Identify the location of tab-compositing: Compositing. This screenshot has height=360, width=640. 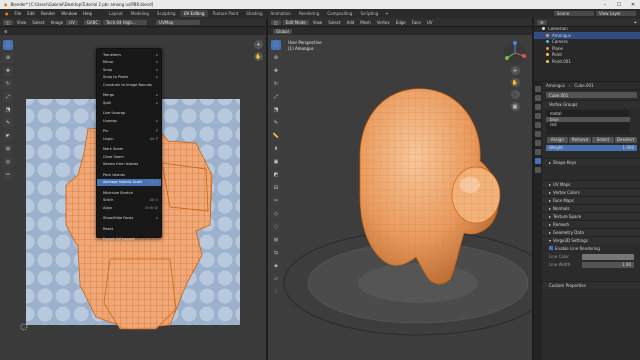
(339, 13).